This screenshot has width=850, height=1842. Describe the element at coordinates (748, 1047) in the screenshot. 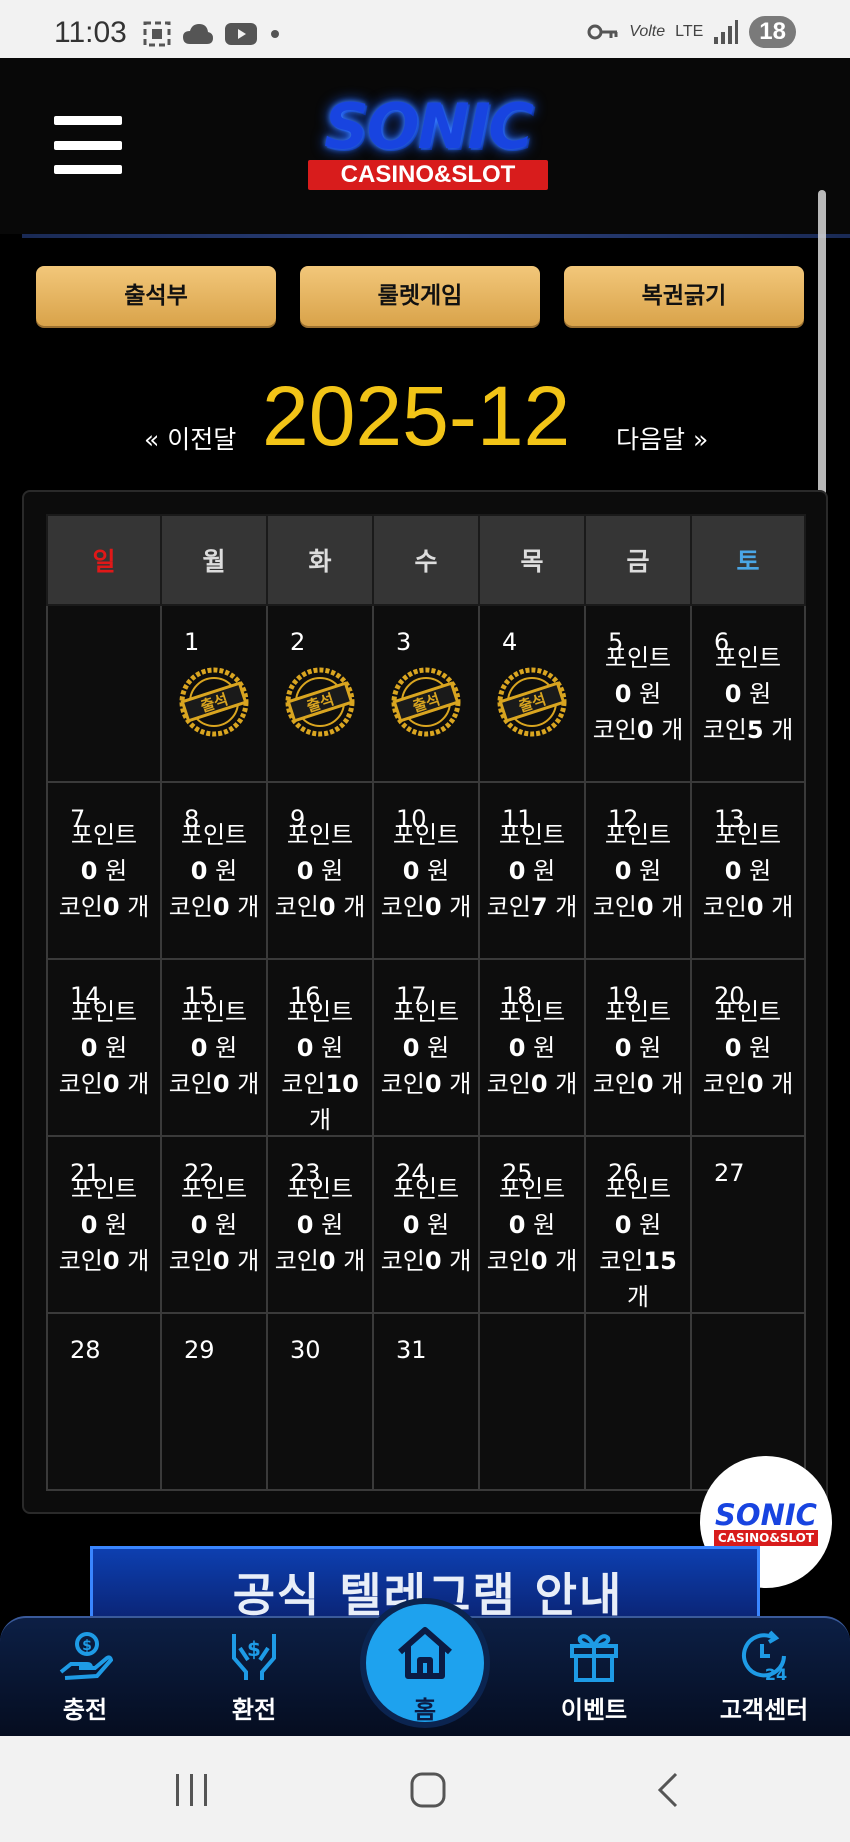

I see `calendar-day-cell: 20 포인트 0 원 코인0 개` at that location.